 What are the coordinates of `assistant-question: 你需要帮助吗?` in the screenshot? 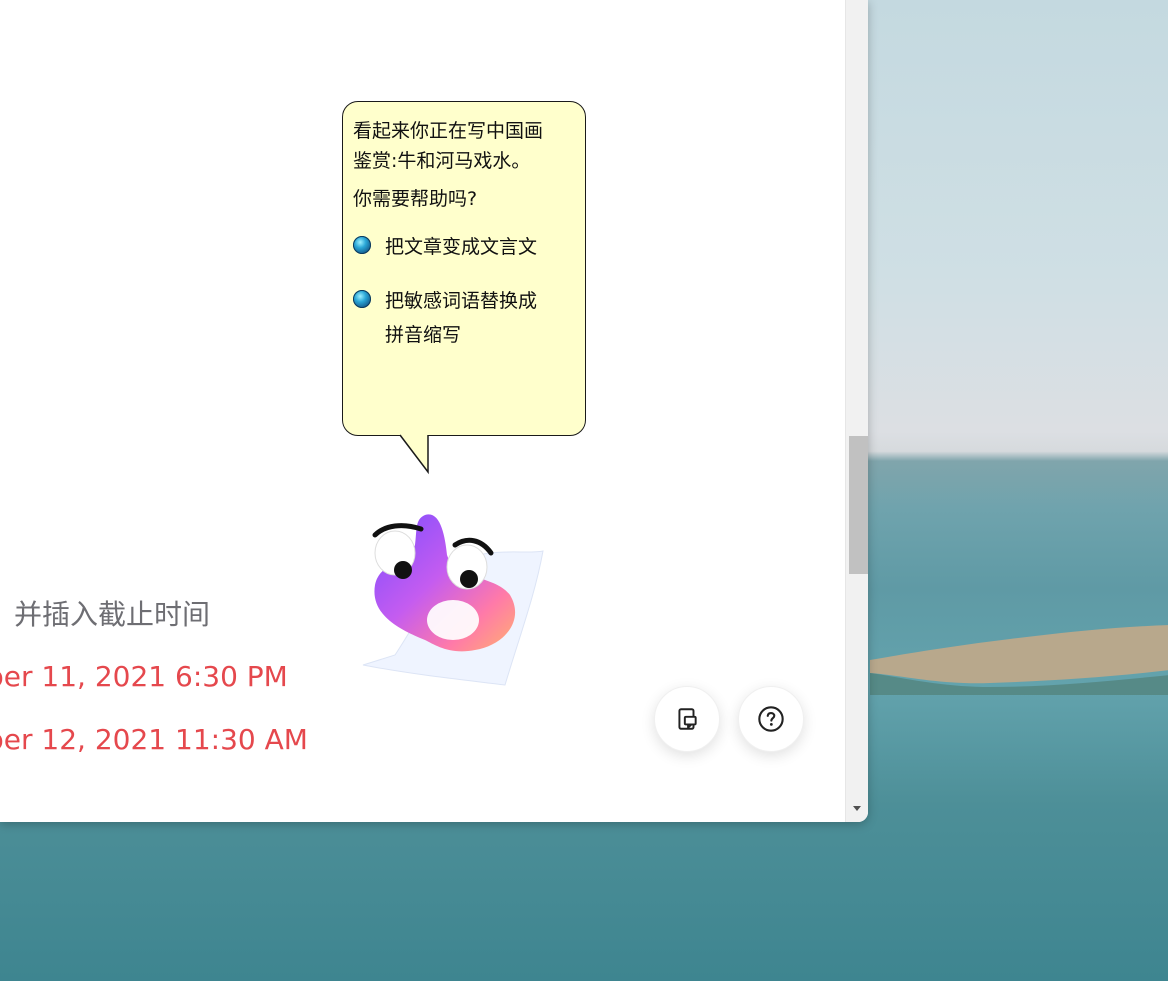 It's located at (415, 199).